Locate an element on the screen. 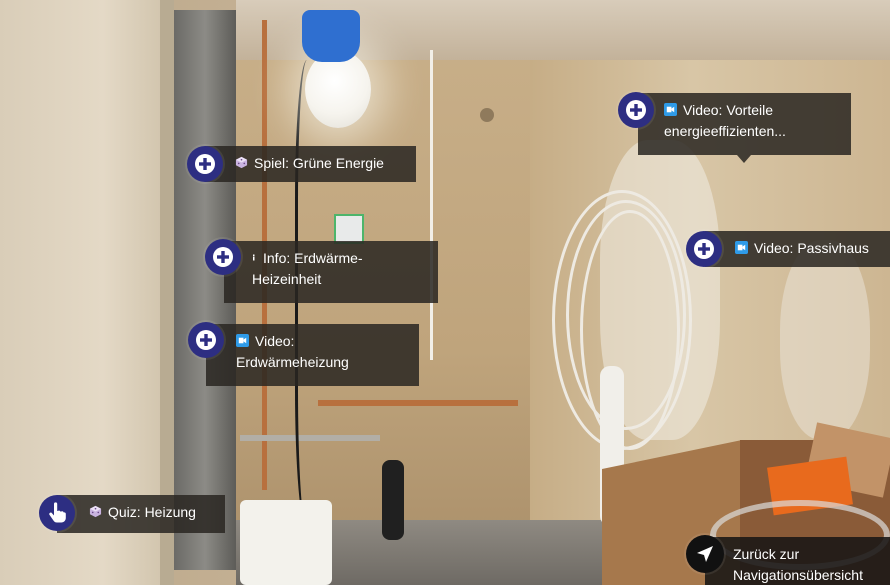 Image resolution: width=890 pixels, height=585 pixels. hotspot-text: Info: Erdwärme-Heizeinheit is located at coordinates (307, 268).